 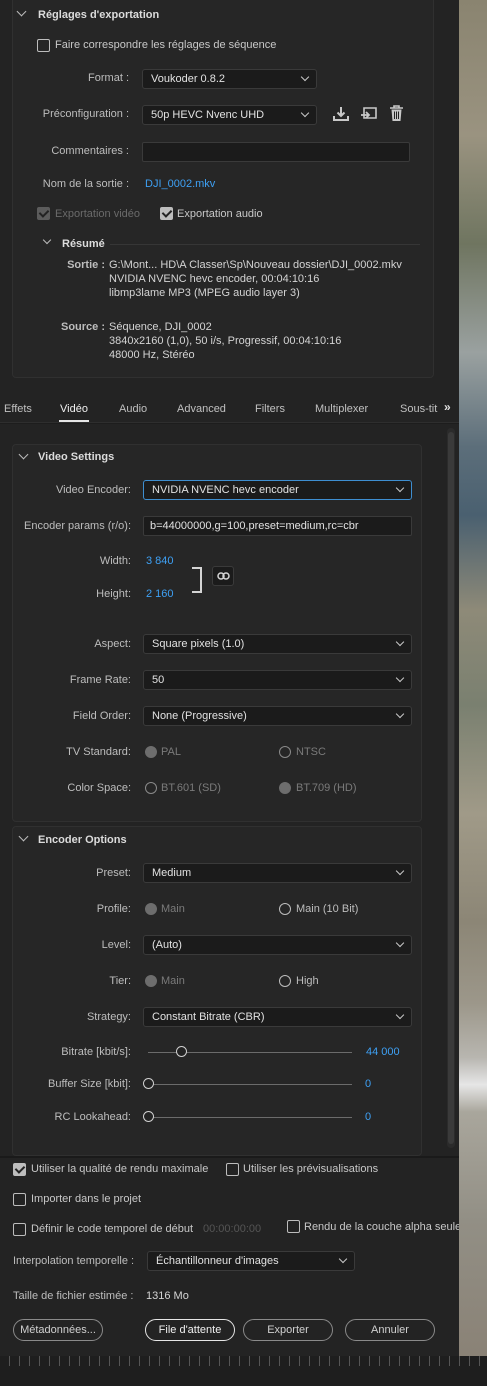 What do you see at coordinates (277, 945) in the screenshot?
I see `level-select: (Auto)` at bounding box center [277, 945].